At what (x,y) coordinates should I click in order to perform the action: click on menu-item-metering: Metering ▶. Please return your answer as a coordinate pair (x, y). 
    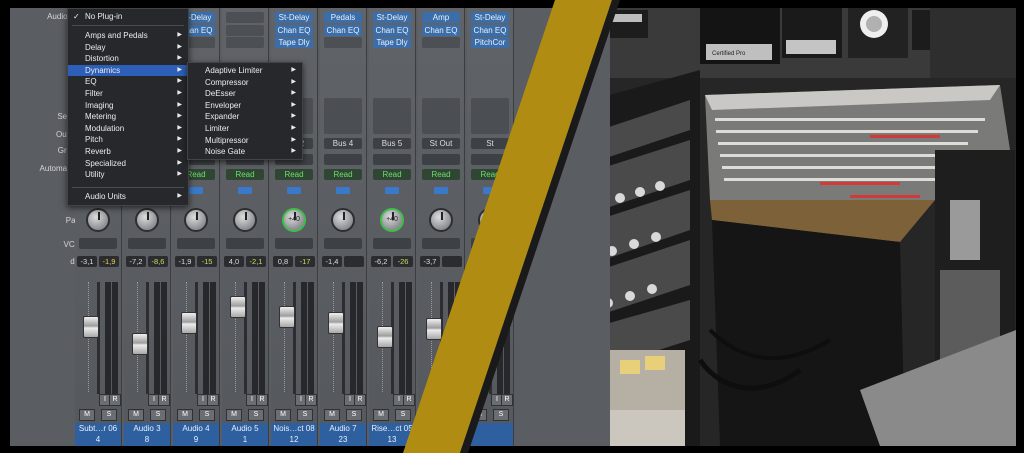
    Looking at the image, I should click on (128, 116).